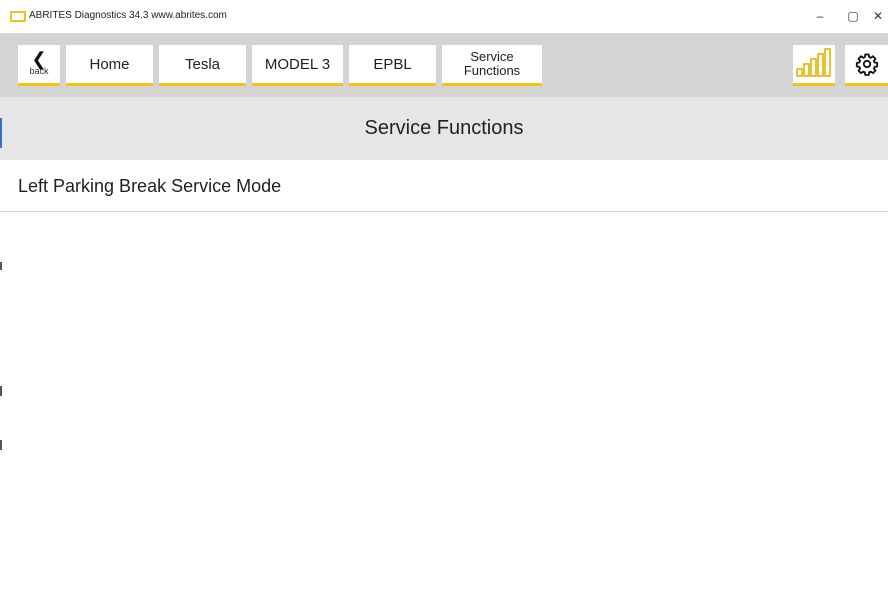 Image resolution: width=888 pixels, height=615 pixels. What do you see at coordinates (128, 15) in the screenshot?
I see `window-title: ABRITES Diagnostics 34.3 www.abrites.com` at bounding box center [128, 15].